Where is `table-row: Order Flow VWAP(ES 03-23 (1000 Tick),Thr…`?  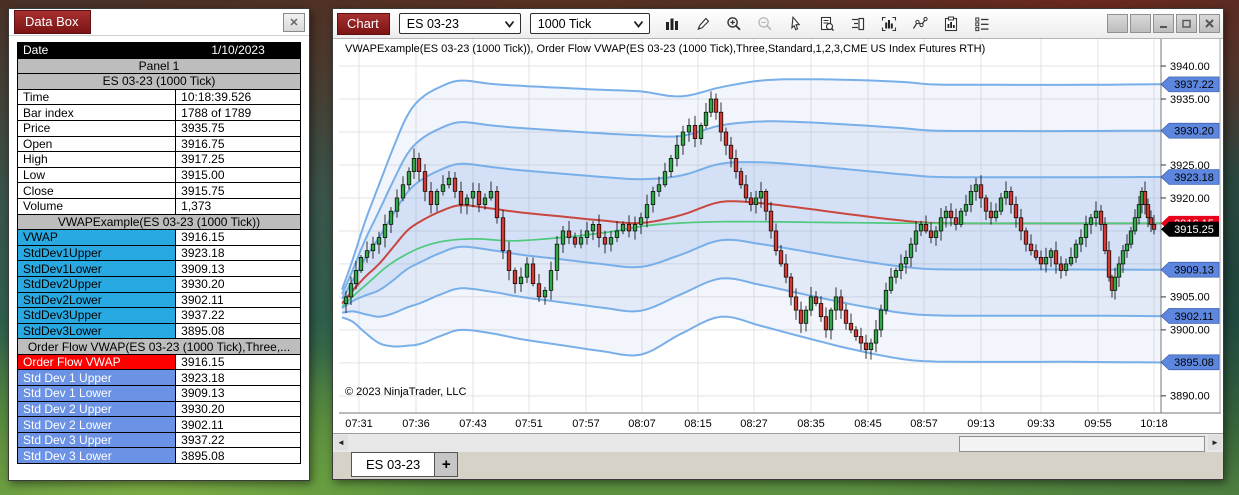
table-row: Order Flow VWAP(ES 03-23 (1000 Tick),Thr… is located at coordinates (159, 346).